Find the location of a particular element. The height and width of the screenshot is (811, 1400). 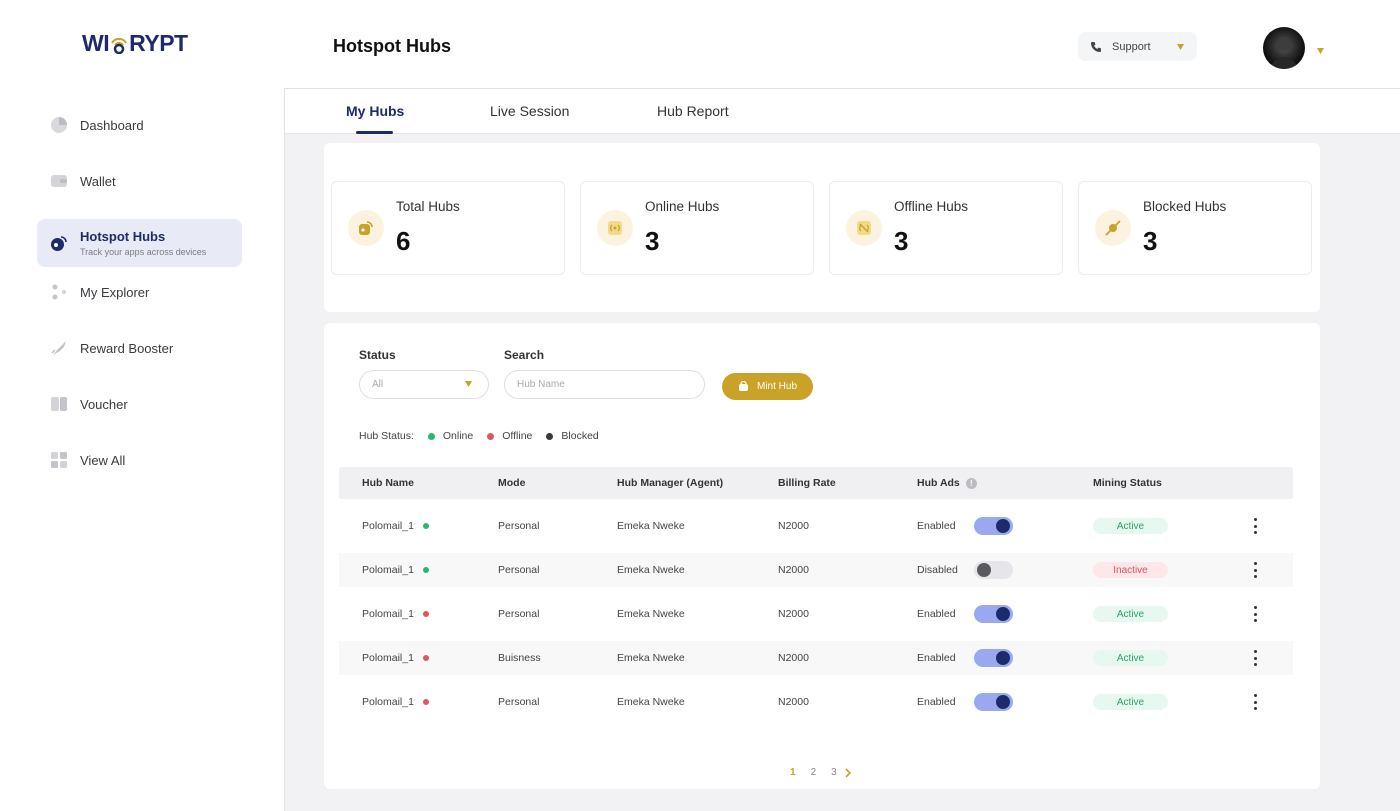

rocket-icon is located at coordinates (59, 348).